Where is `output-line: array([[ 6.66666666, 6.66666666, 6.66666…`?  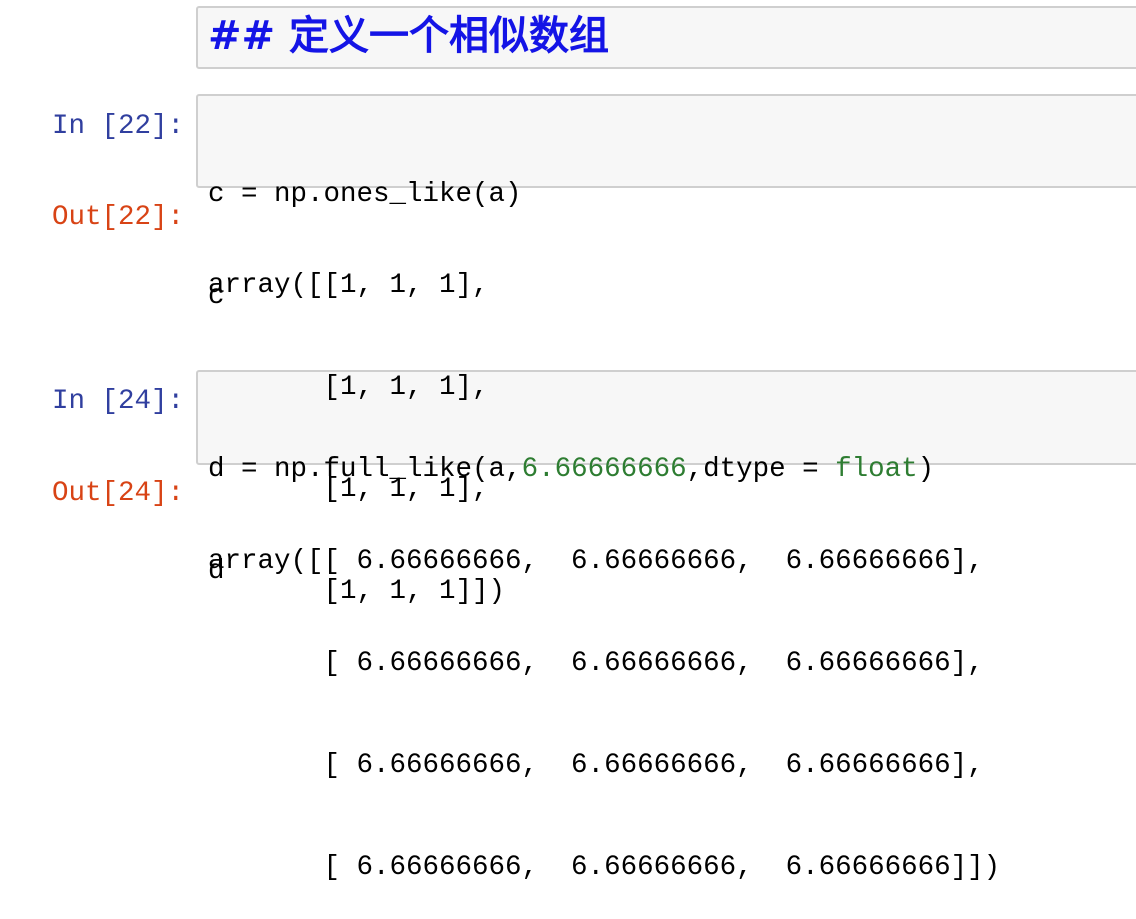
output-line: array([[ 6.66666666, 6.66666666, 6.66666… is located at coordinates (596, 561).